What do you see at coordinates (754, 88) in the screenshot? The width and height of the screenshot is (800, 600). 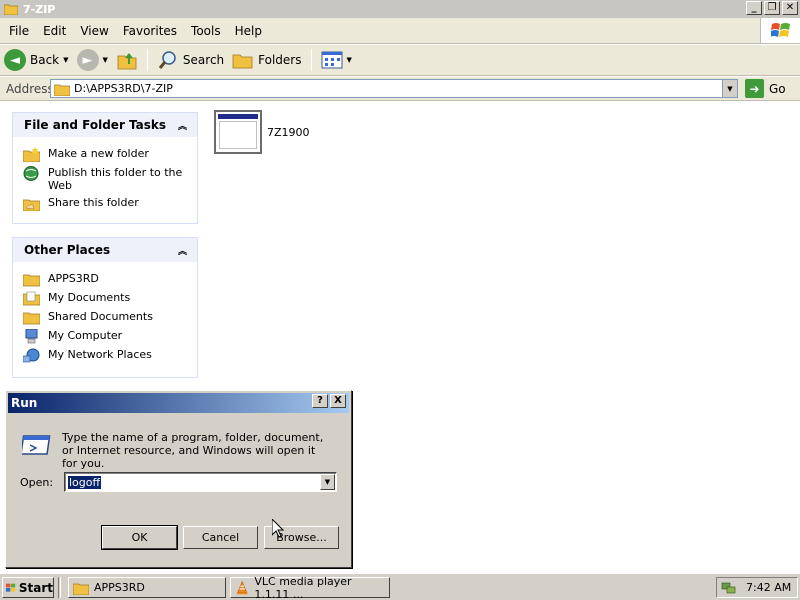 I see `go-arrow-icon: ➜` at bounding box center [754, 88].